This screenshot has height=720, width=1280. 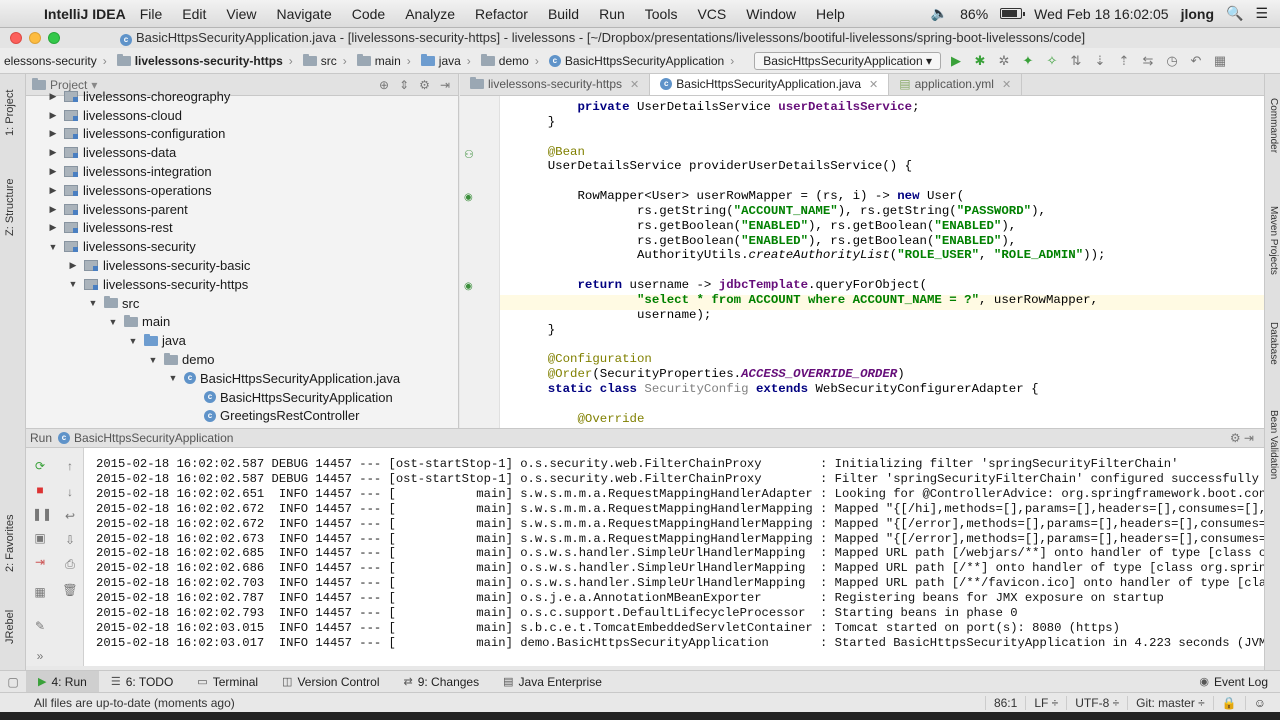 What do you see at coordinates (1273, 343) in the screenshot?
I see `database-tool-tab: Database` at bounding box center [1273, 343].